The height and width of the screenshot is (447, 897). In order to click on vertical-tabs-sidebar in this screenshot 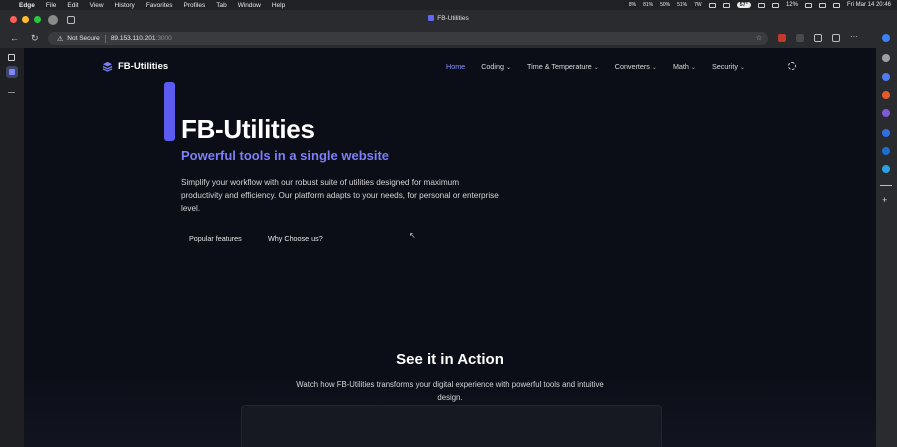, I will do `click(12, 247)`.